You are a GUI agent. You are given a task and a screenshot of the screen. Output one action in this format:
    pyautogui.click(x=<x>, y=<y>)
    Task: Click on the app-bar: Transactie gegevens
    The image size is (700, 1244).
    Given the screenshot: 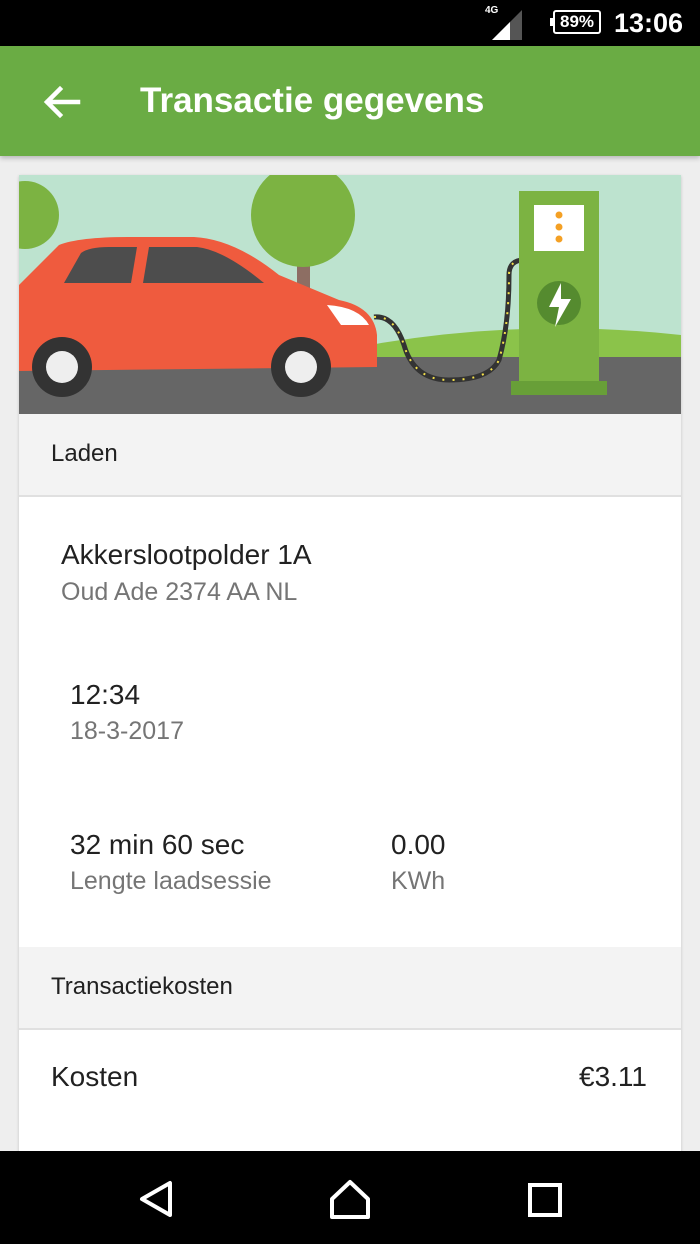 What is the action you would take?
    pyautogui.click(x=350, y=101)
    